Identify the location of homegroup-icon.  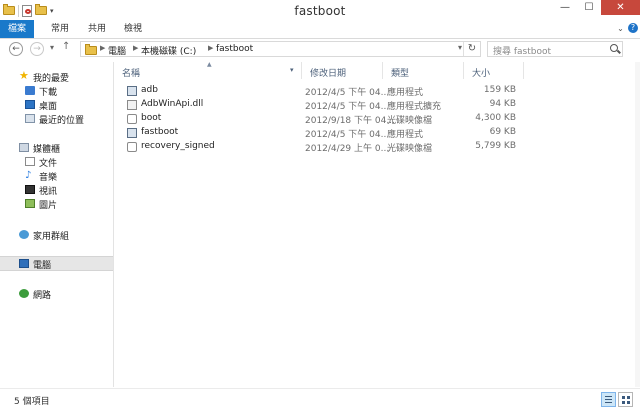
(24, 234).